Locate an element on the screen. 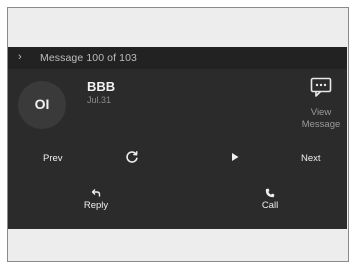 Image resolution: width=357 pixels, height=268 pixels. view-message-label-2: Message is located at coordinates (321, 124).